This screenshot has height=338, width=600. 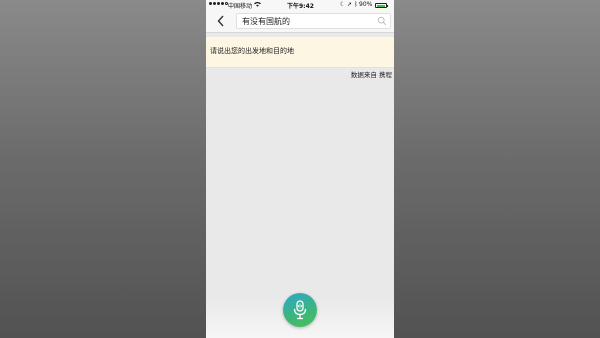 What do you see at coordinates (371, 75) in the screenshot?
I see `data-source-label: 数据来自 携程` at bounding box center [371, 75].